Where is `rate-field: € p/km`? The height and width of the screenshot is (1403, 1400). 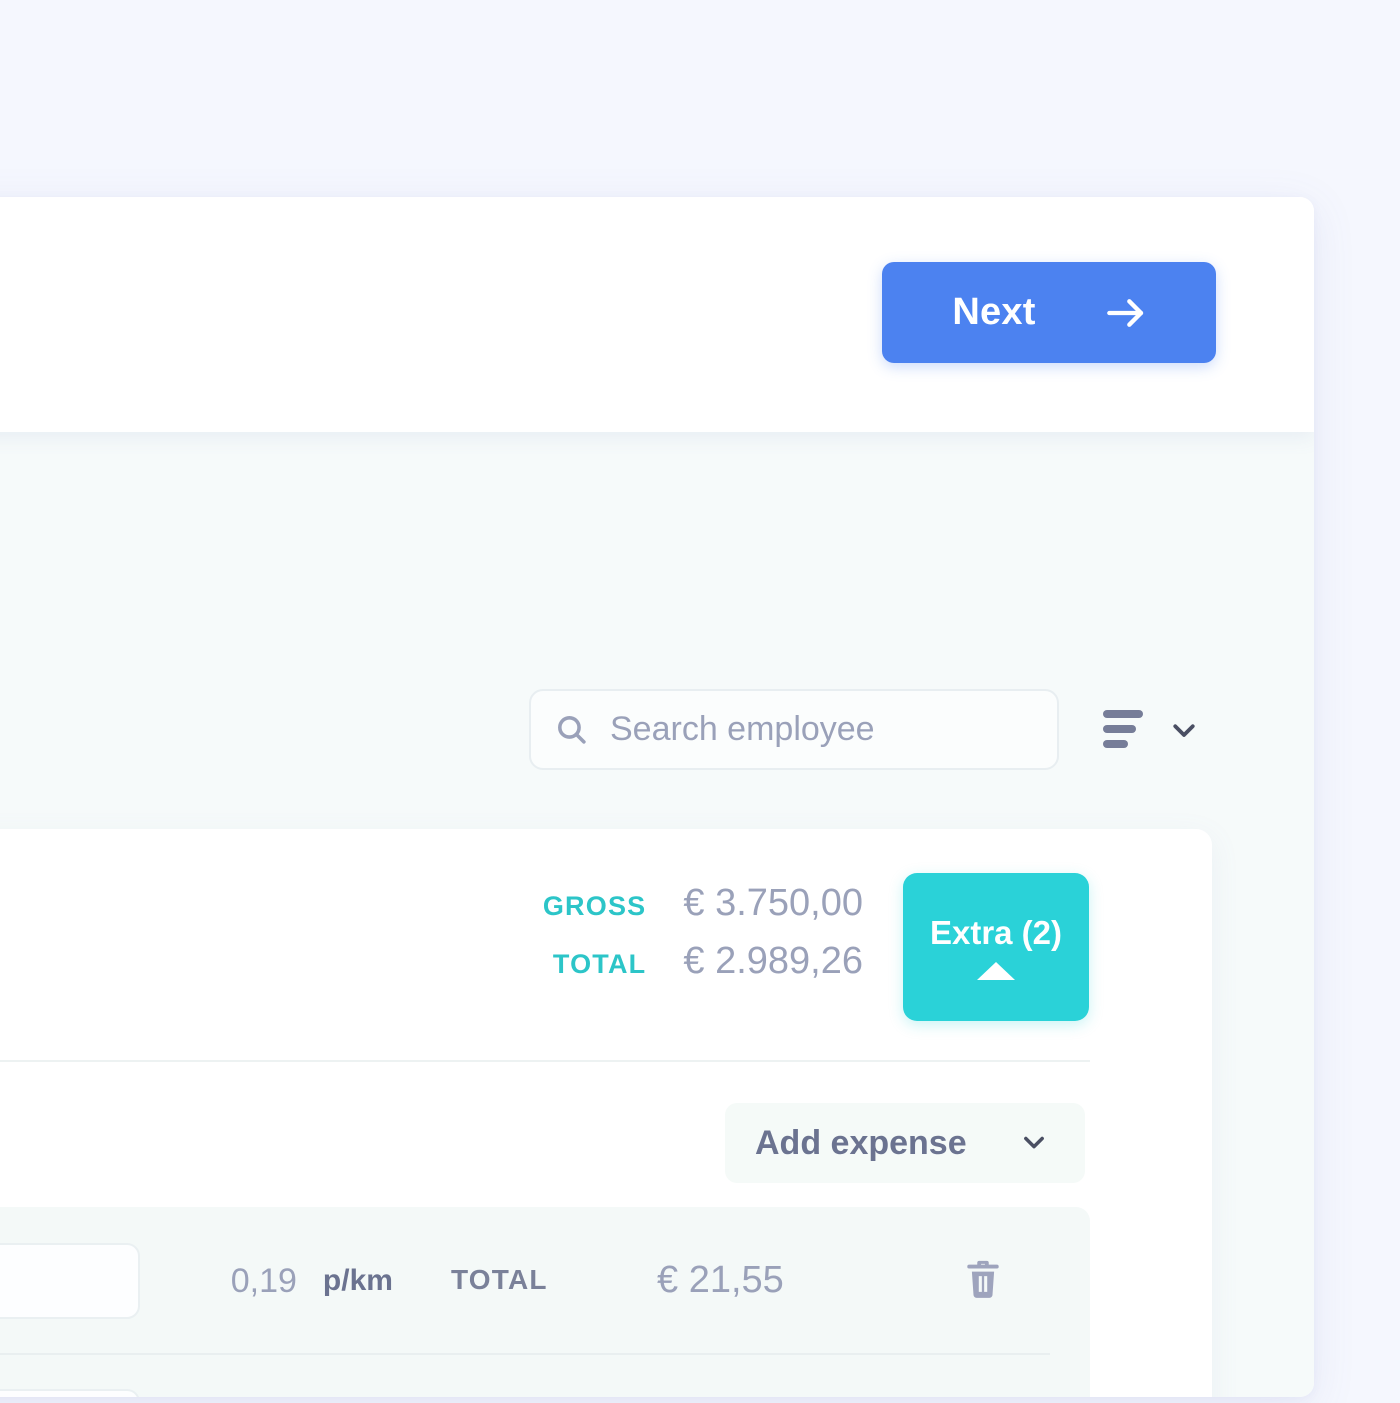
rate-field: € p/km is located at coordinates (196, 1281).